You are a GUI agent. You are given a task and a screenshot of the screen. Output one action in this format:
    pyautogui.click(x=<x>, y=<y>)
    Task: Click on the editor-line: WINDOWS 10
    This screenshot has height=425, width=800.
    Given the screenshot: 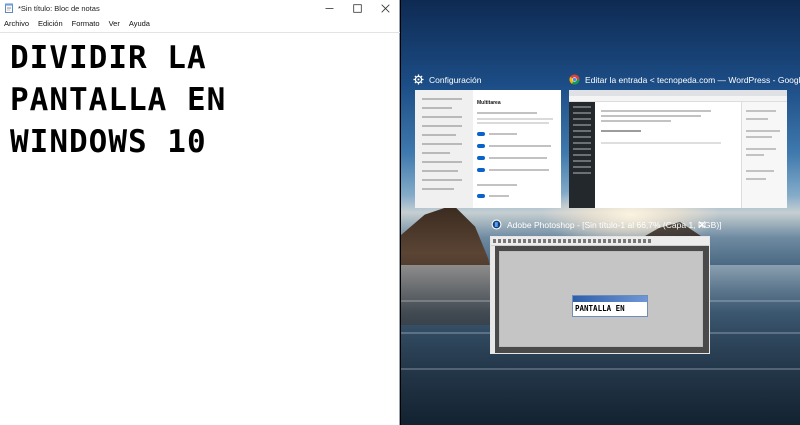 What is the action you would take?
    pyautogui.click(x=108, y=142)
    